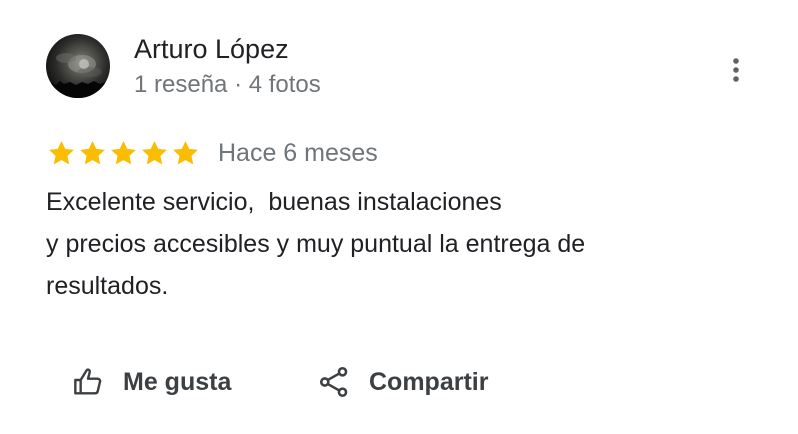 The width and height of the screenshot is (798, 434). What do you see at coordinates (298, 153) in the screenshot?
I see `review-date: Hace 6 meses` at bounding box center [298, 153].